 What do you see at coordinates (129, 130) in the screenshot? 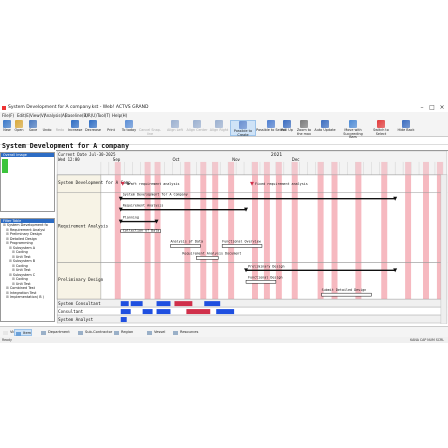
I see `toolbar-label: To today` at bounding box center [129, 130].